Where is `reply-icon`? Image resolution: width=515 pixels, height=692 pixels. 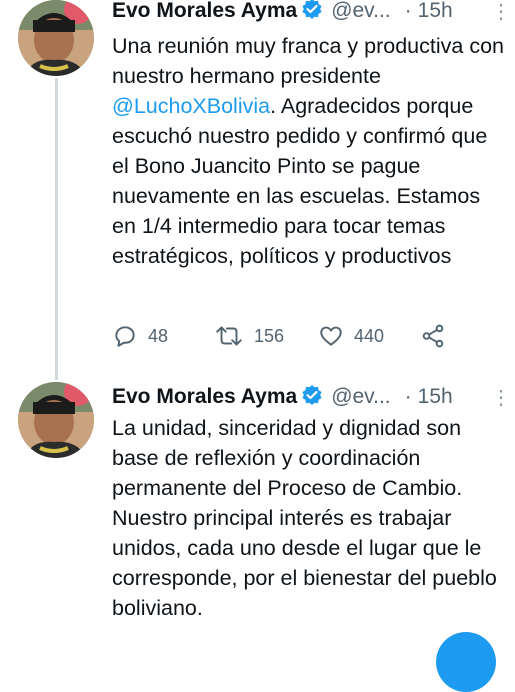 reply-icon is located at coordinates (125, 336).